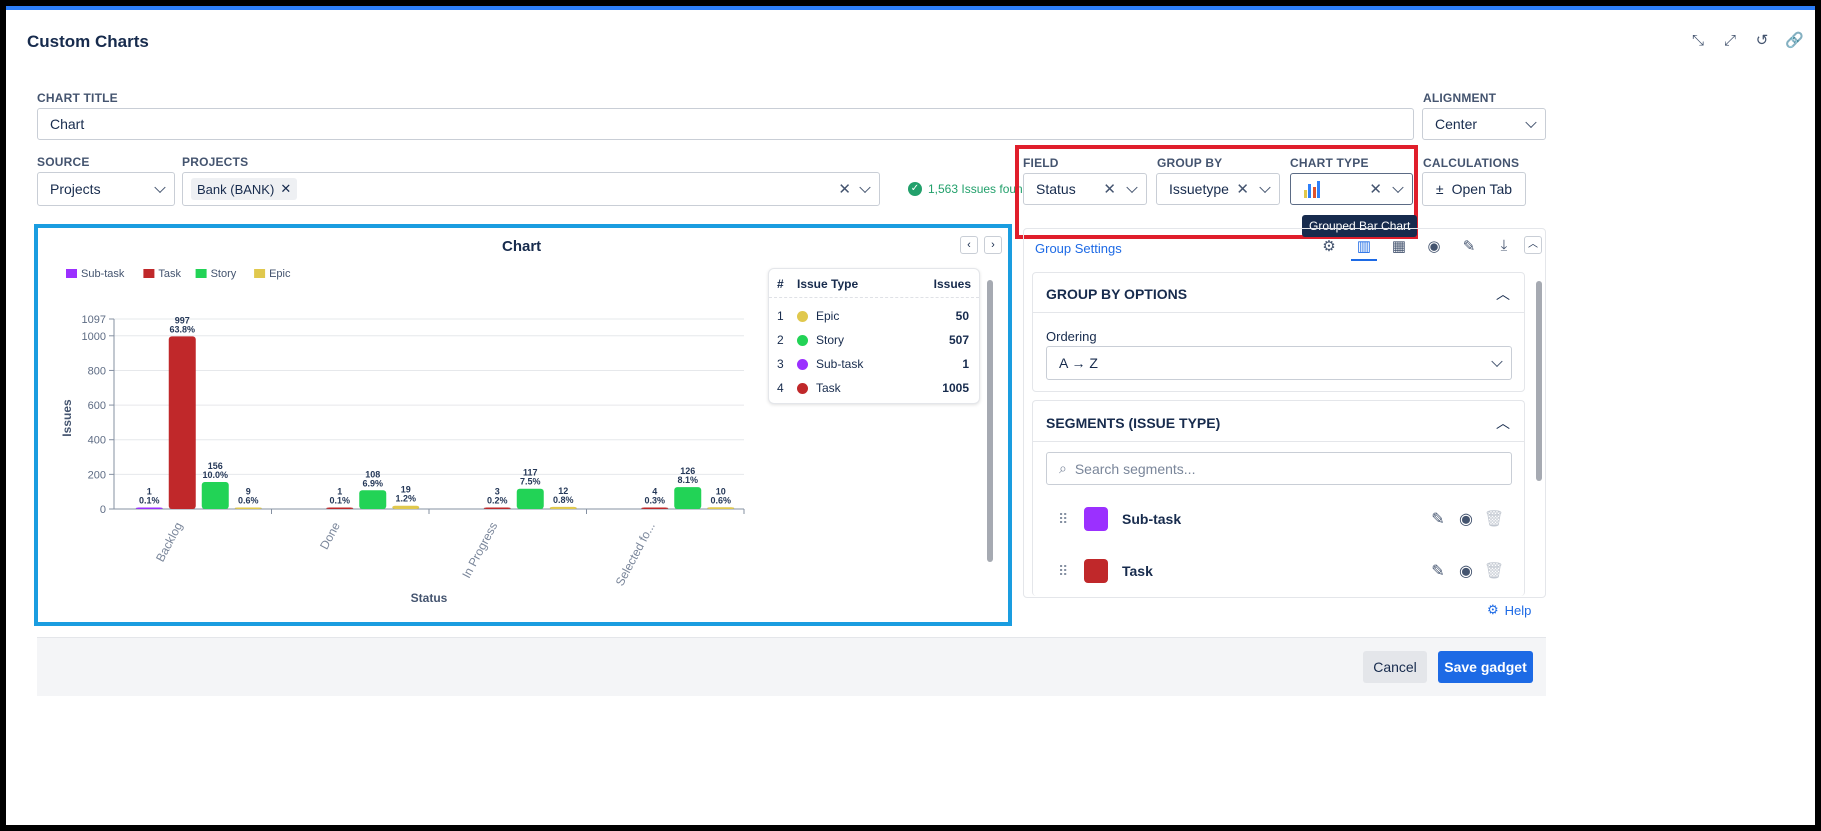  What do you see at coordinates (67, 124) in the screenshot?
I see `chart-title-value: Chart` at bounding box center [67, 124].